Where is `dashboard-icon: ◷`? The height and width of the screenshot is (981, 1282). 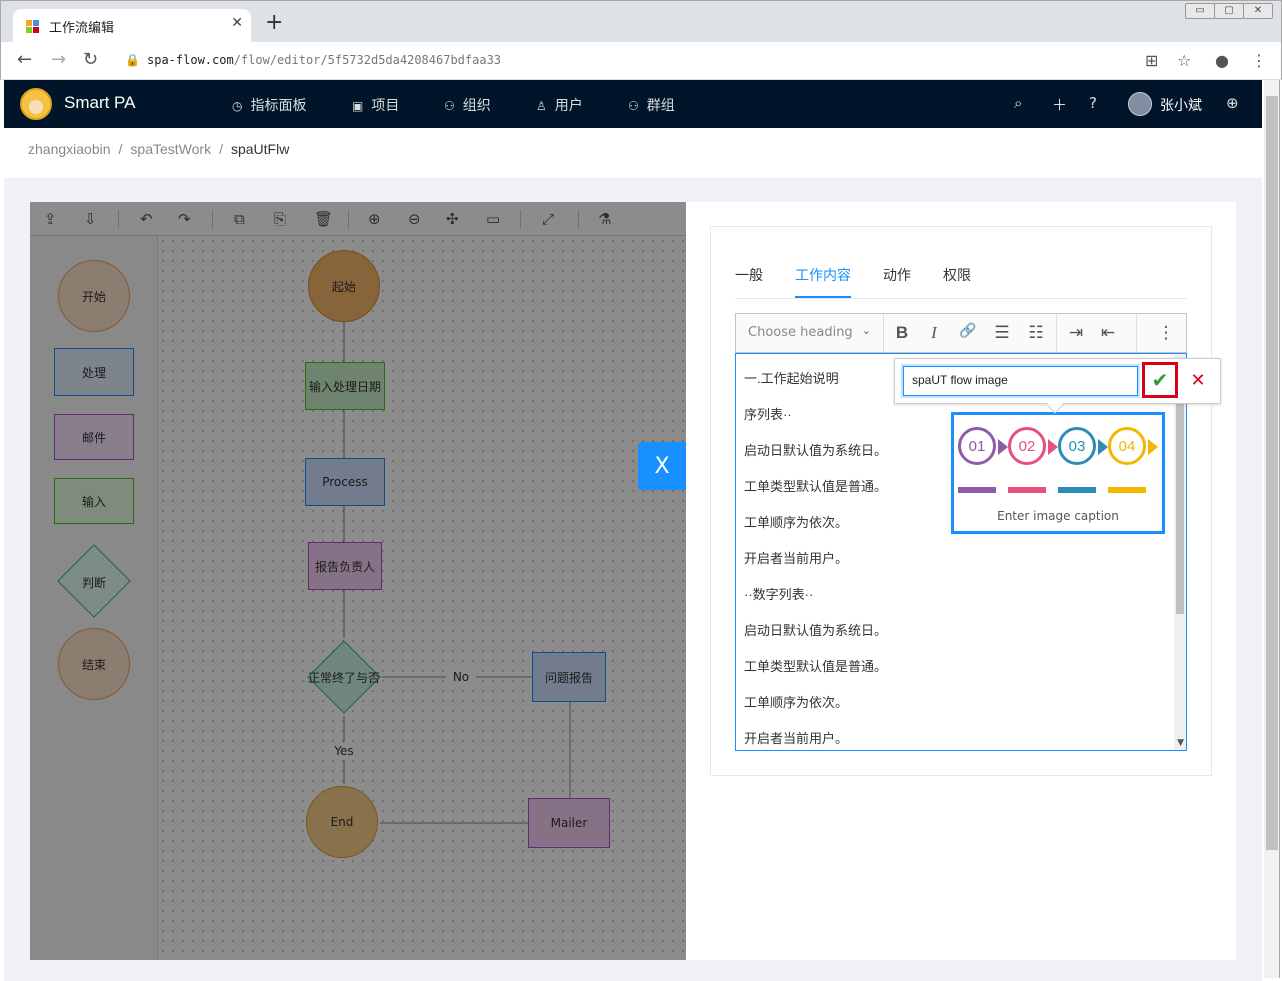
dashboard-icon: ◷ is located at coordinates (237, 106).